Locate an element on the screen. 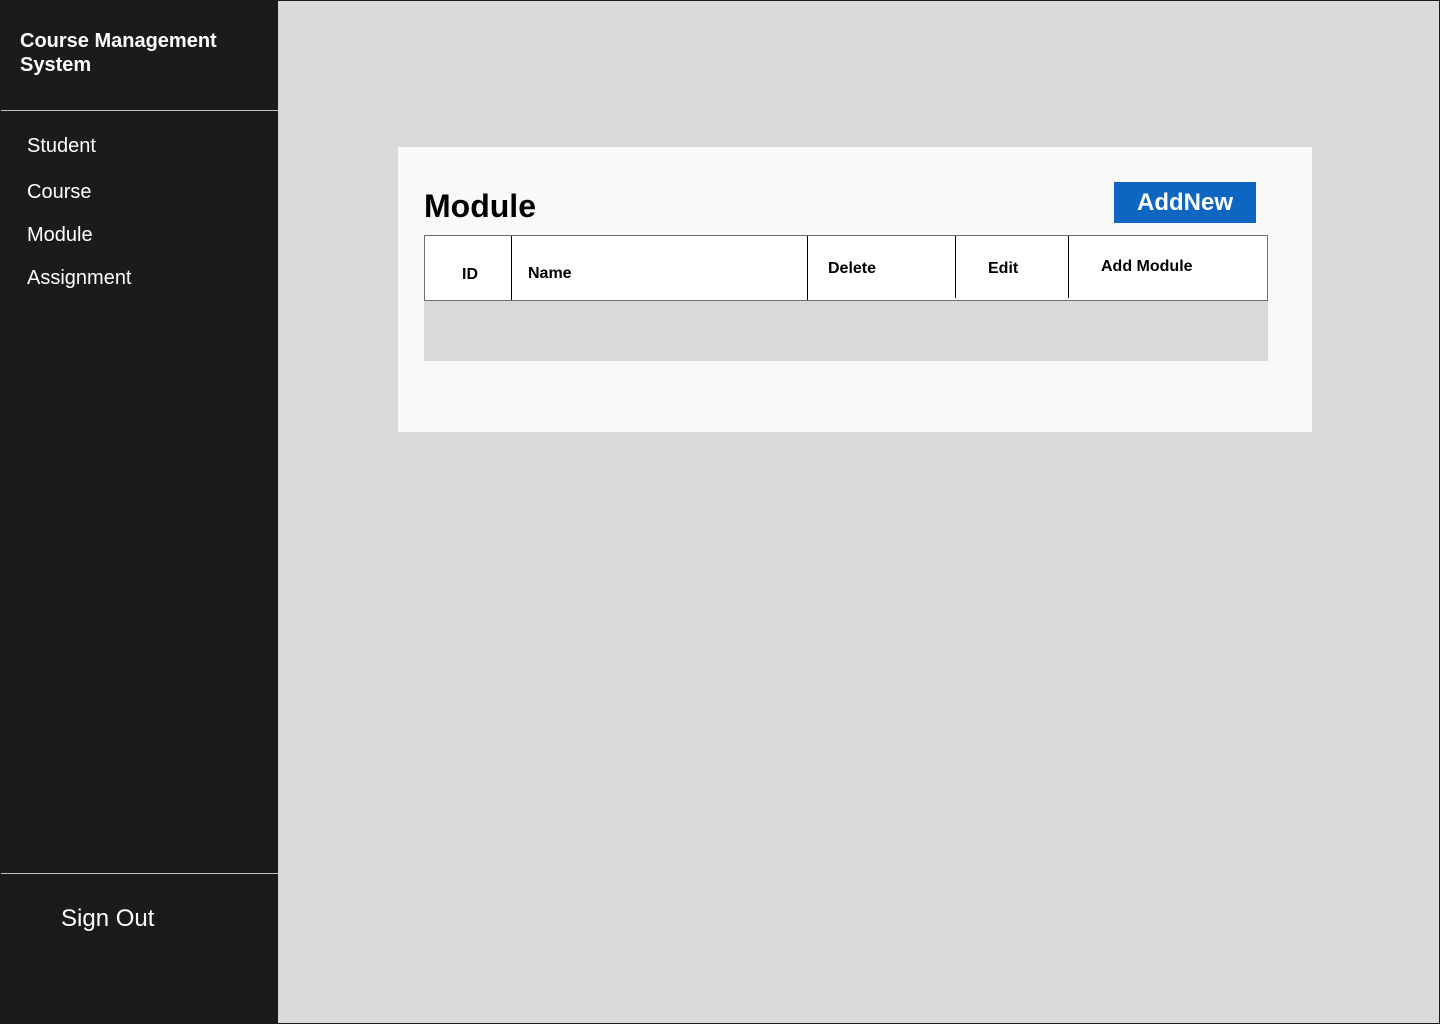 The width and height of the screenshot is (1440, 1024). column-header-edit: Edit is located at coordinates (1012, 267).